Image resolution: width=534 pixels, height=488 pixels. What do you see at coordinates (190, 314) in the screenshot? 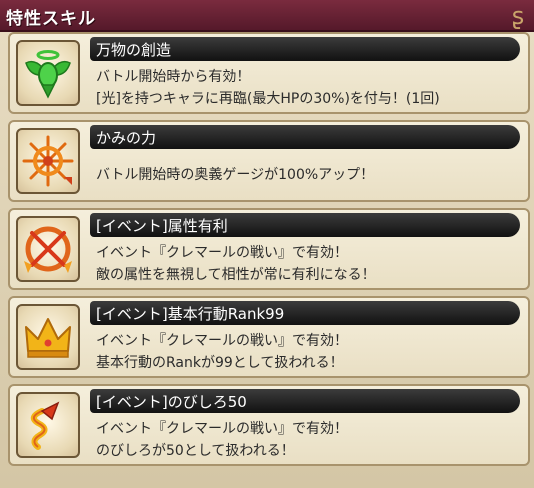
I see `skill-name: [イベント]基本行動Rank99` at bounding box center [190, 314].